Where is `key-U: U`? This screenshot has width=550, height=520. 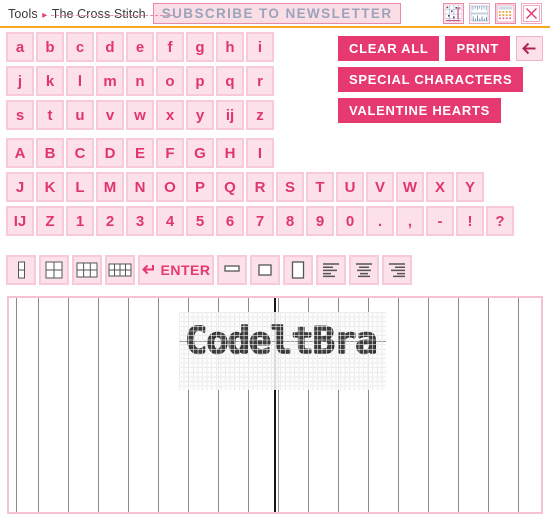 key-U: U is located at coordinates (350, 187).